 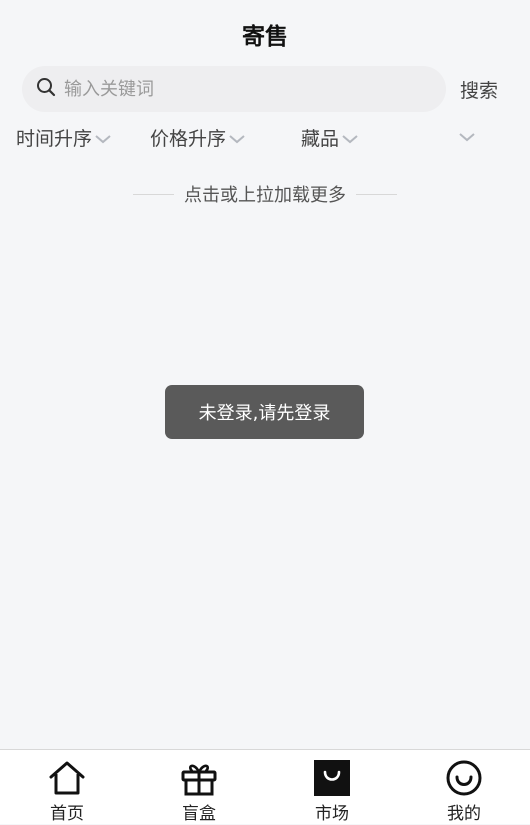 What do you see at coordinates (199, 814) in the screenshot?
I see `tab-label: 盲盒` at bounding box center [199, 814].